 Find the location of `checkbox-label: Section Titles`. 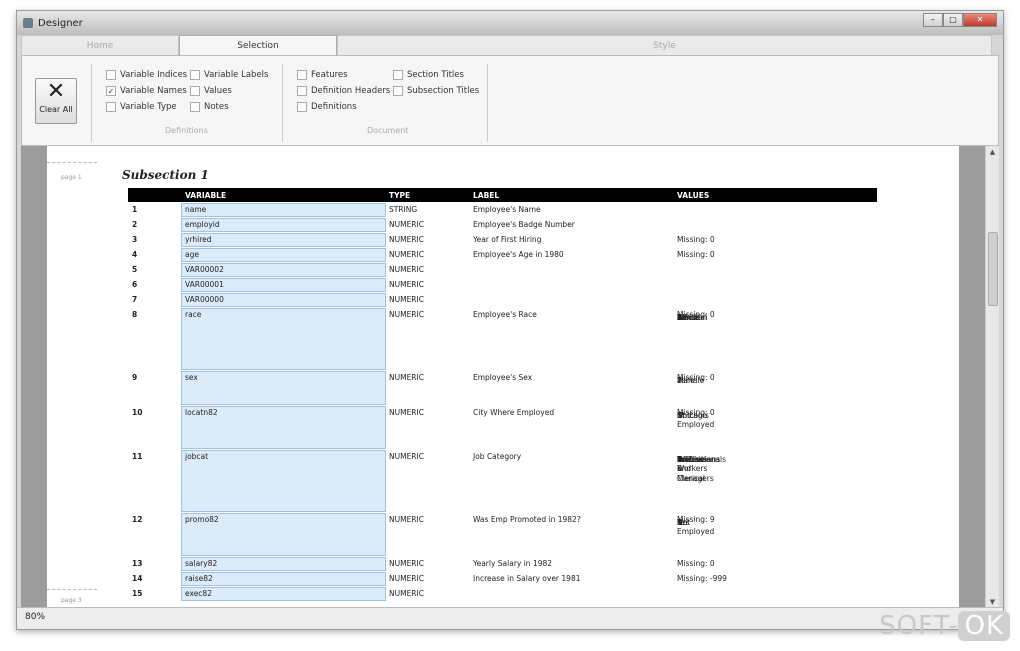

checkbox-label: Section Titles is located at coordinates (435, 75).